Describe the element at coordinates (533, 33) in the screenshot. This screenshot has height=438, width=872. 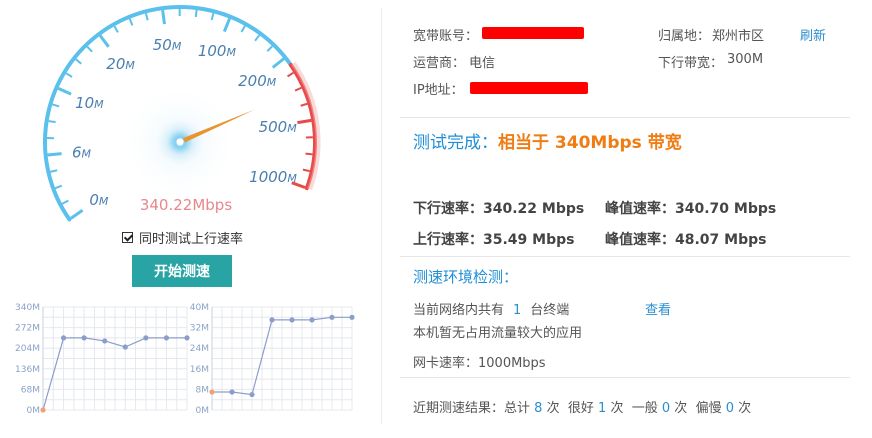
I see `account-redaction` at that location.